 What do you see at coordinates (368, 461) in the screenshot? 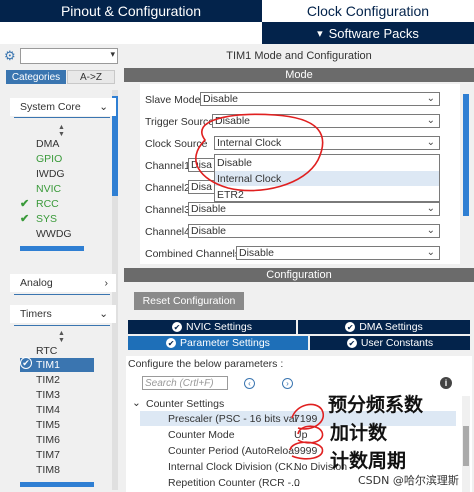
I see `annotation-period: 计数周期` at bounding box center [368, 461].